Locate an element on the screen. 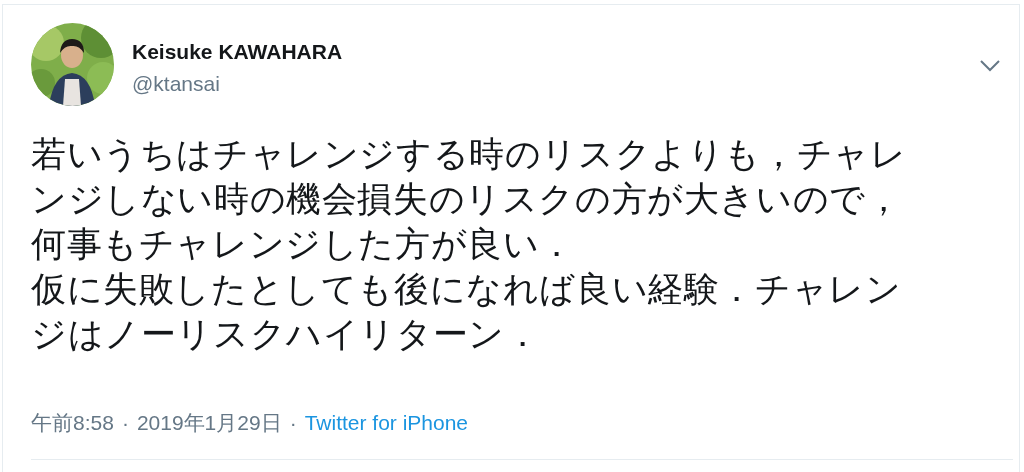 This screenshot has height=472, width=1024. source-link: Twitter for iPhone is located at coordinates (386, 423).